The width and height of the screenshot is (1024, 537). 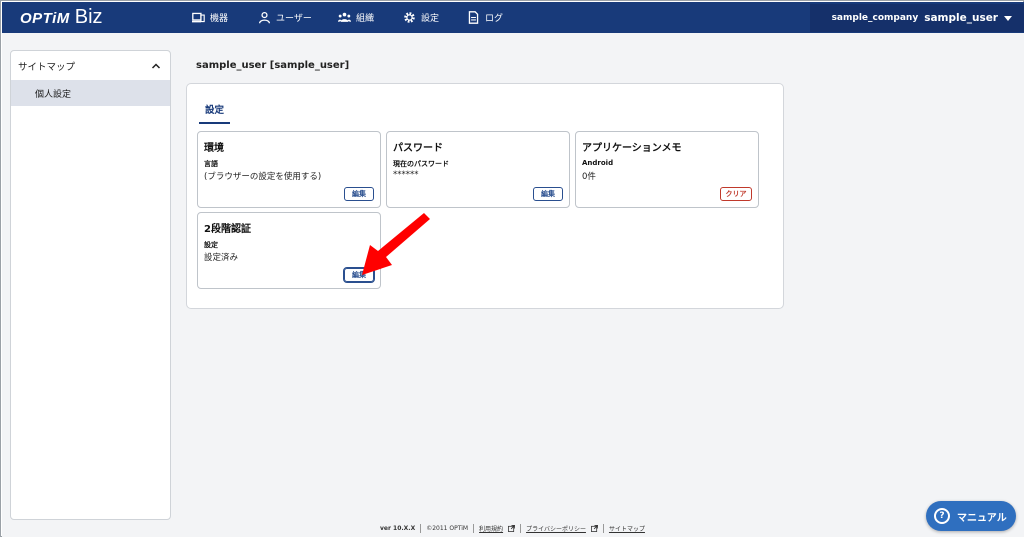 What do you see at coordinates (556, 528) in the screenshot?
I see `footer-privacy-link: プライバシーポリシー` at bounding box center [556, 528].